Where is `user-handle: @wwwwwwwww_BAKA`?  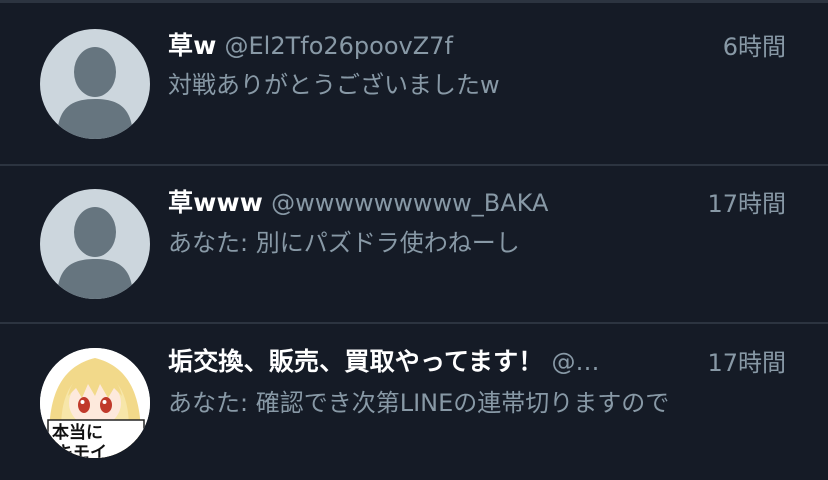
user-handle: @wwwwwwwww_BAKA is located at coordinates (410, 203).